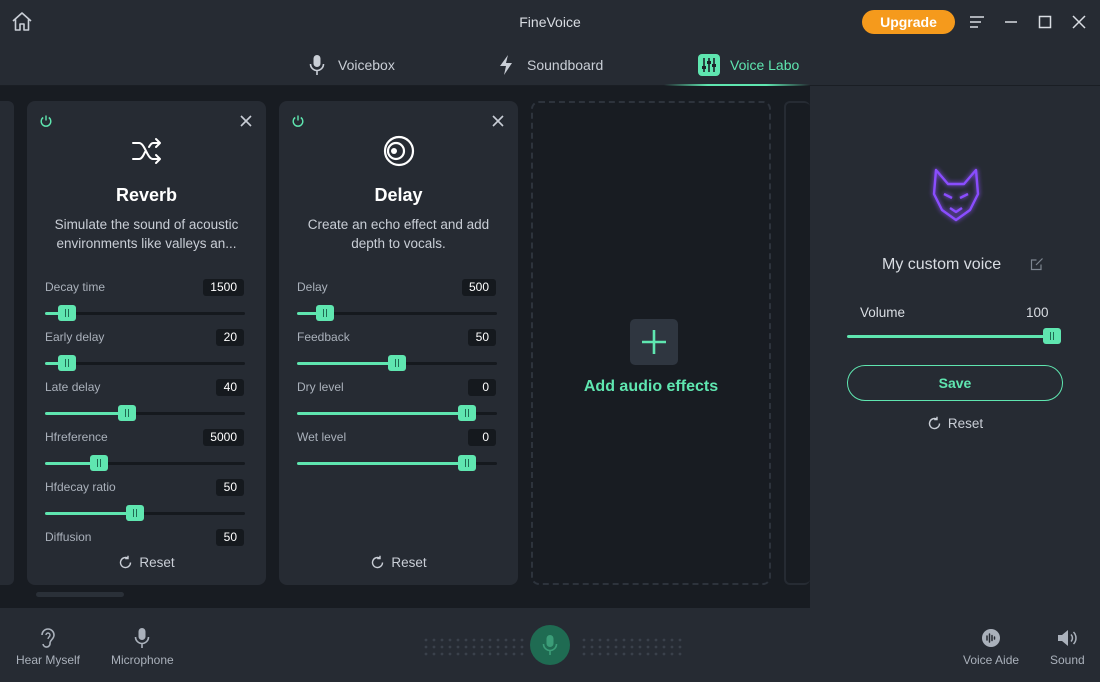 Image resolution: width=1100 pixels, height=682 pixels. What do you see at coordinates (797, 343) in the screenshot?
I see `next-card-edge` at bounding box center [797, 343].